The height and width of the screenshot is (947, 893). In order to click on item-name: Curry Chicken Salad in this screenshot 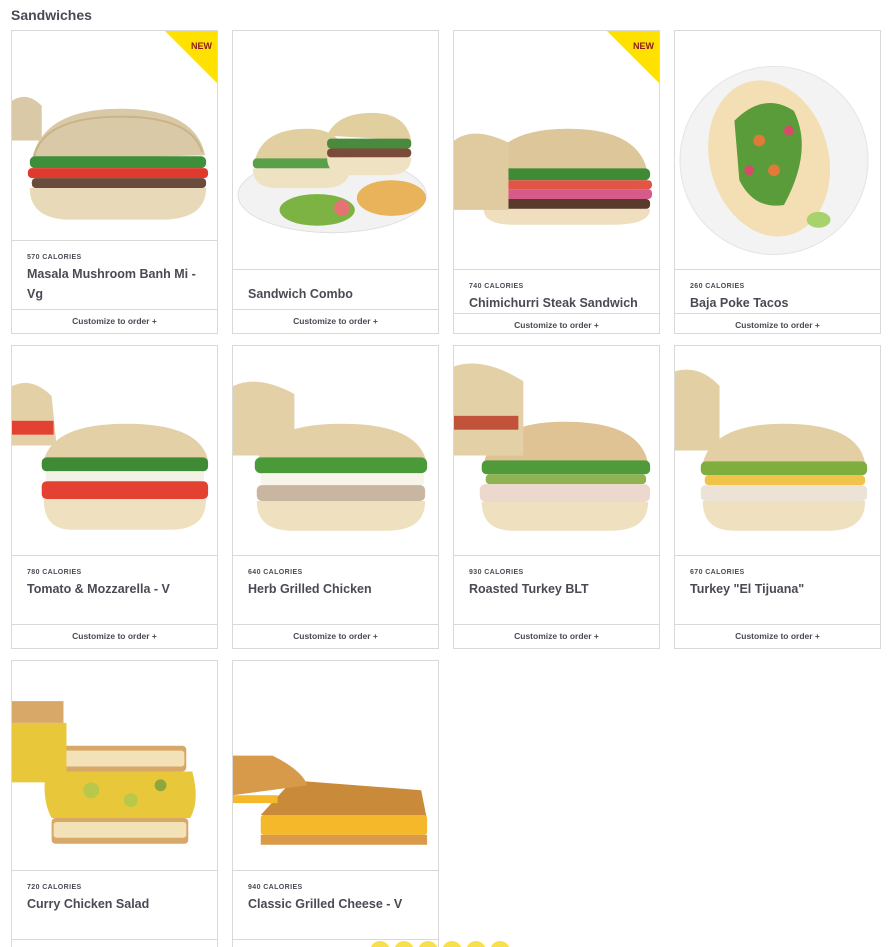, I will do `click(88, 904)`.